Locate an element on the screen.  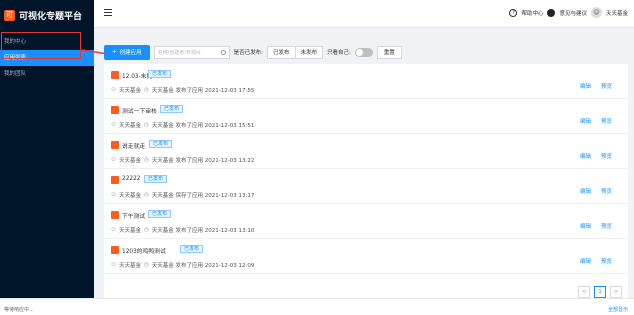
pagination: < 1 > is located at coordinates (600, 292).